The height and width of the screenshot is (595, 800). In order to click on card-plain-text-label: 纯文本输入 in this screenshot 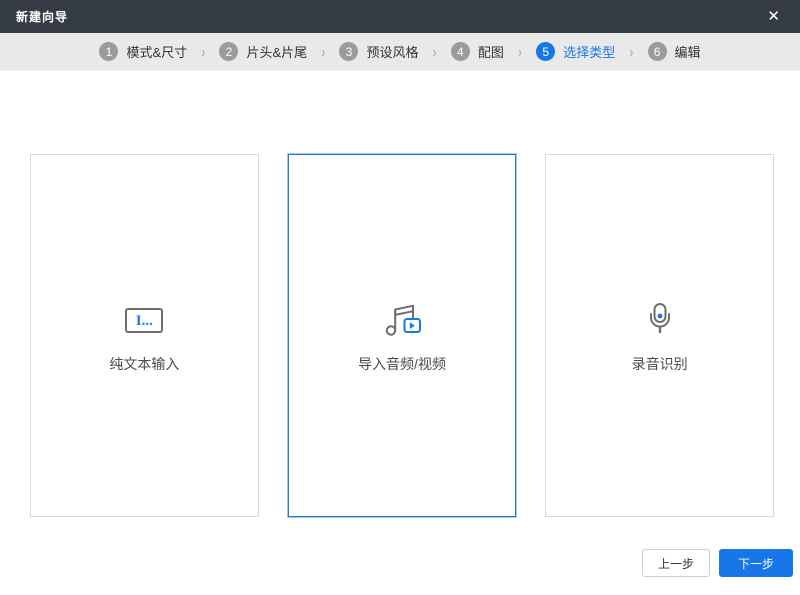, I will do `click(144, 363)`.